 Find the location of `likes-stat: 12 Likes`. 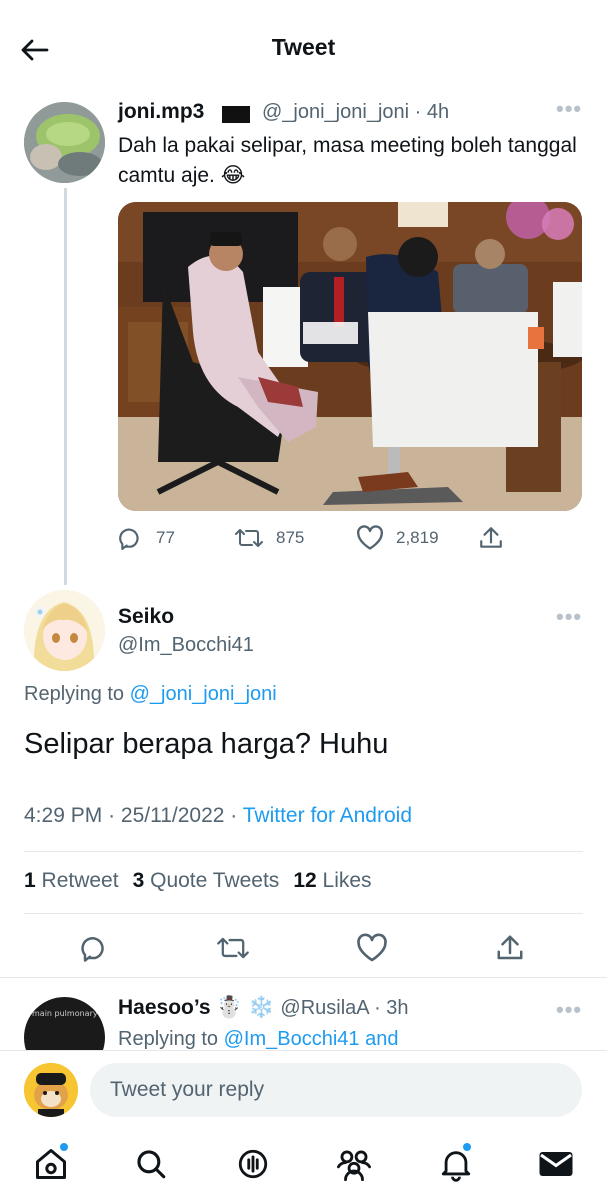

likes-stat: 12 Likes is located at coordinates (332, 881).